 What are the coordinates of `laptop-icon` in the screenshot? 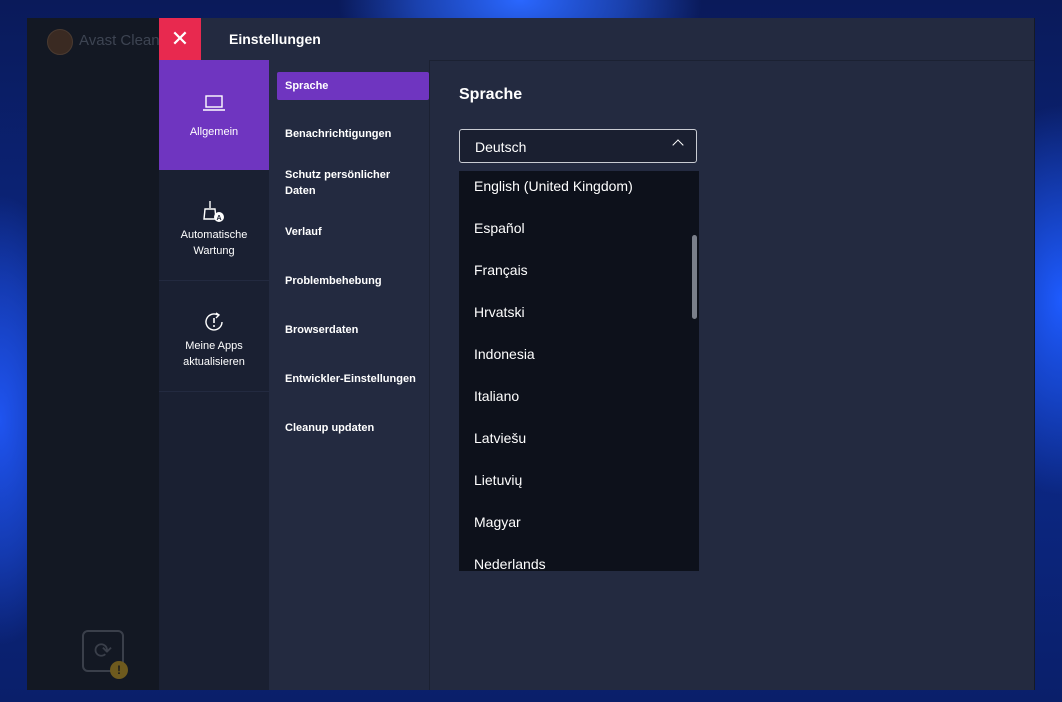 It's located at (214, 105).